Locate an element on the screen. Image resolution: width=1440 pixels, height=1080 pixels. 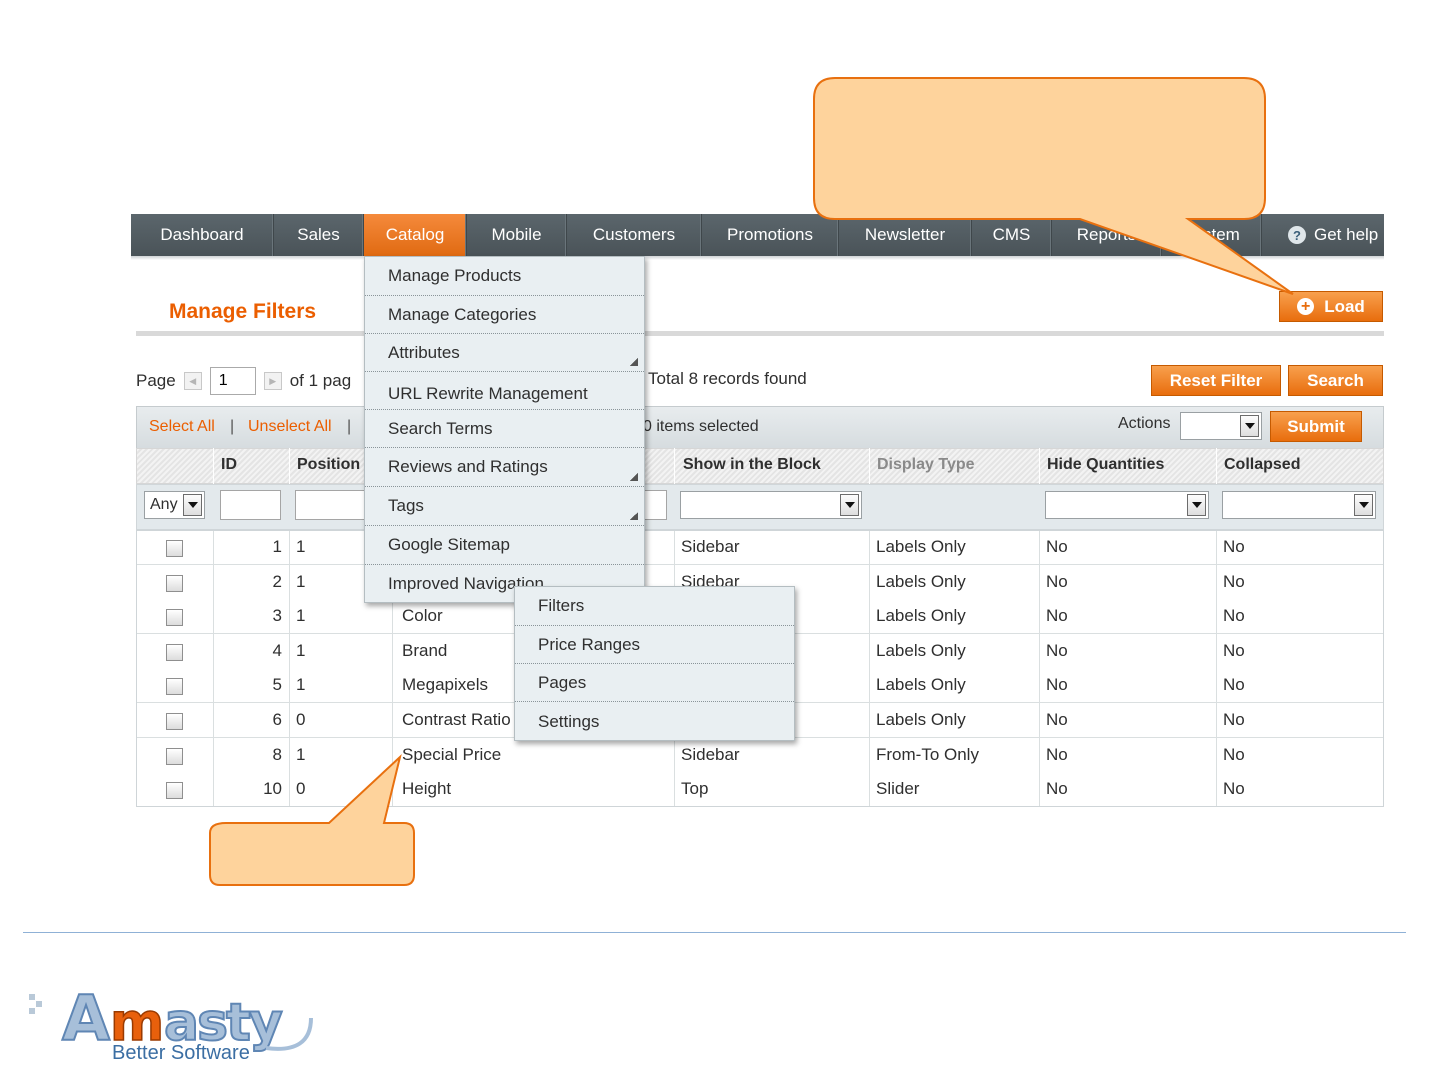
logo-tagline: Better Software is located at coordinates (181, 1053).